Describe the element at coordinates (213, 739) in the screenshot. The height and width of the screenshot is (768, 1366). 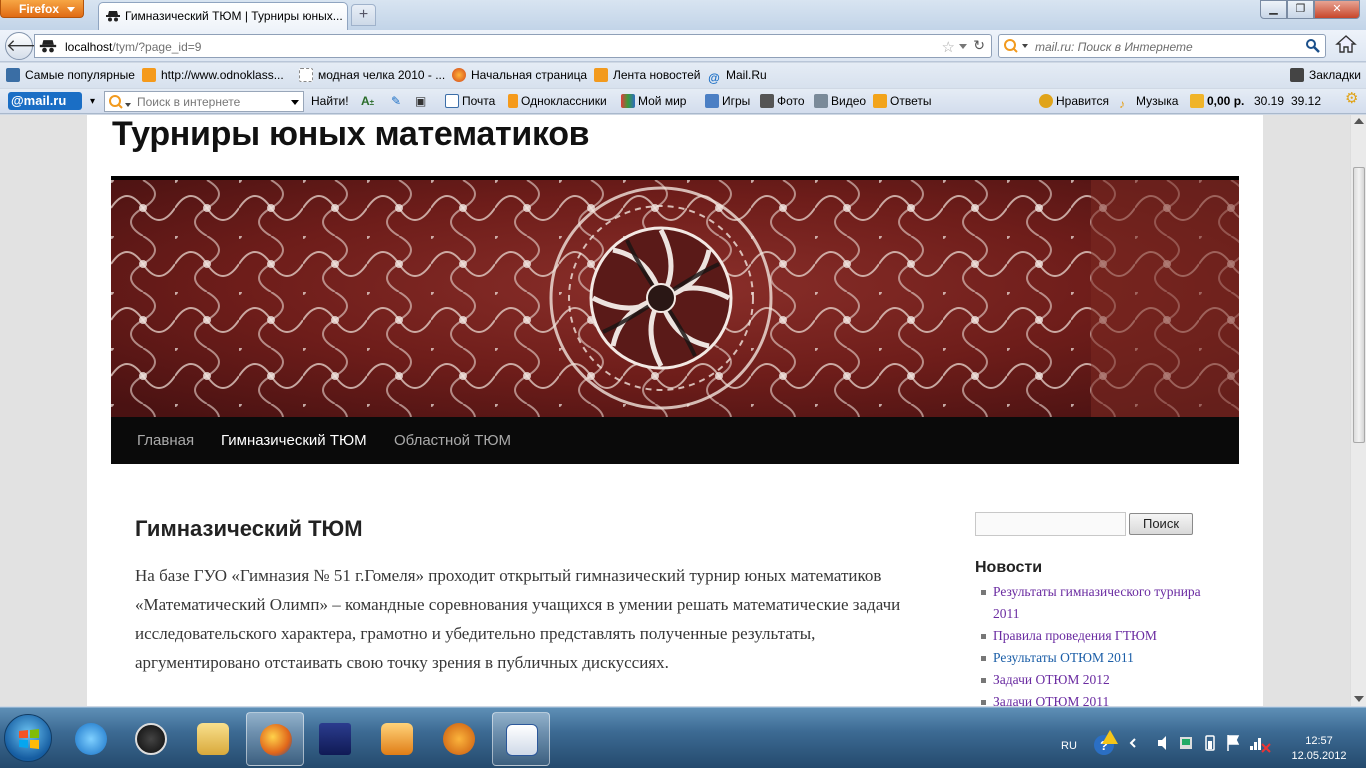
I see `taskbar-explorer` at that location.